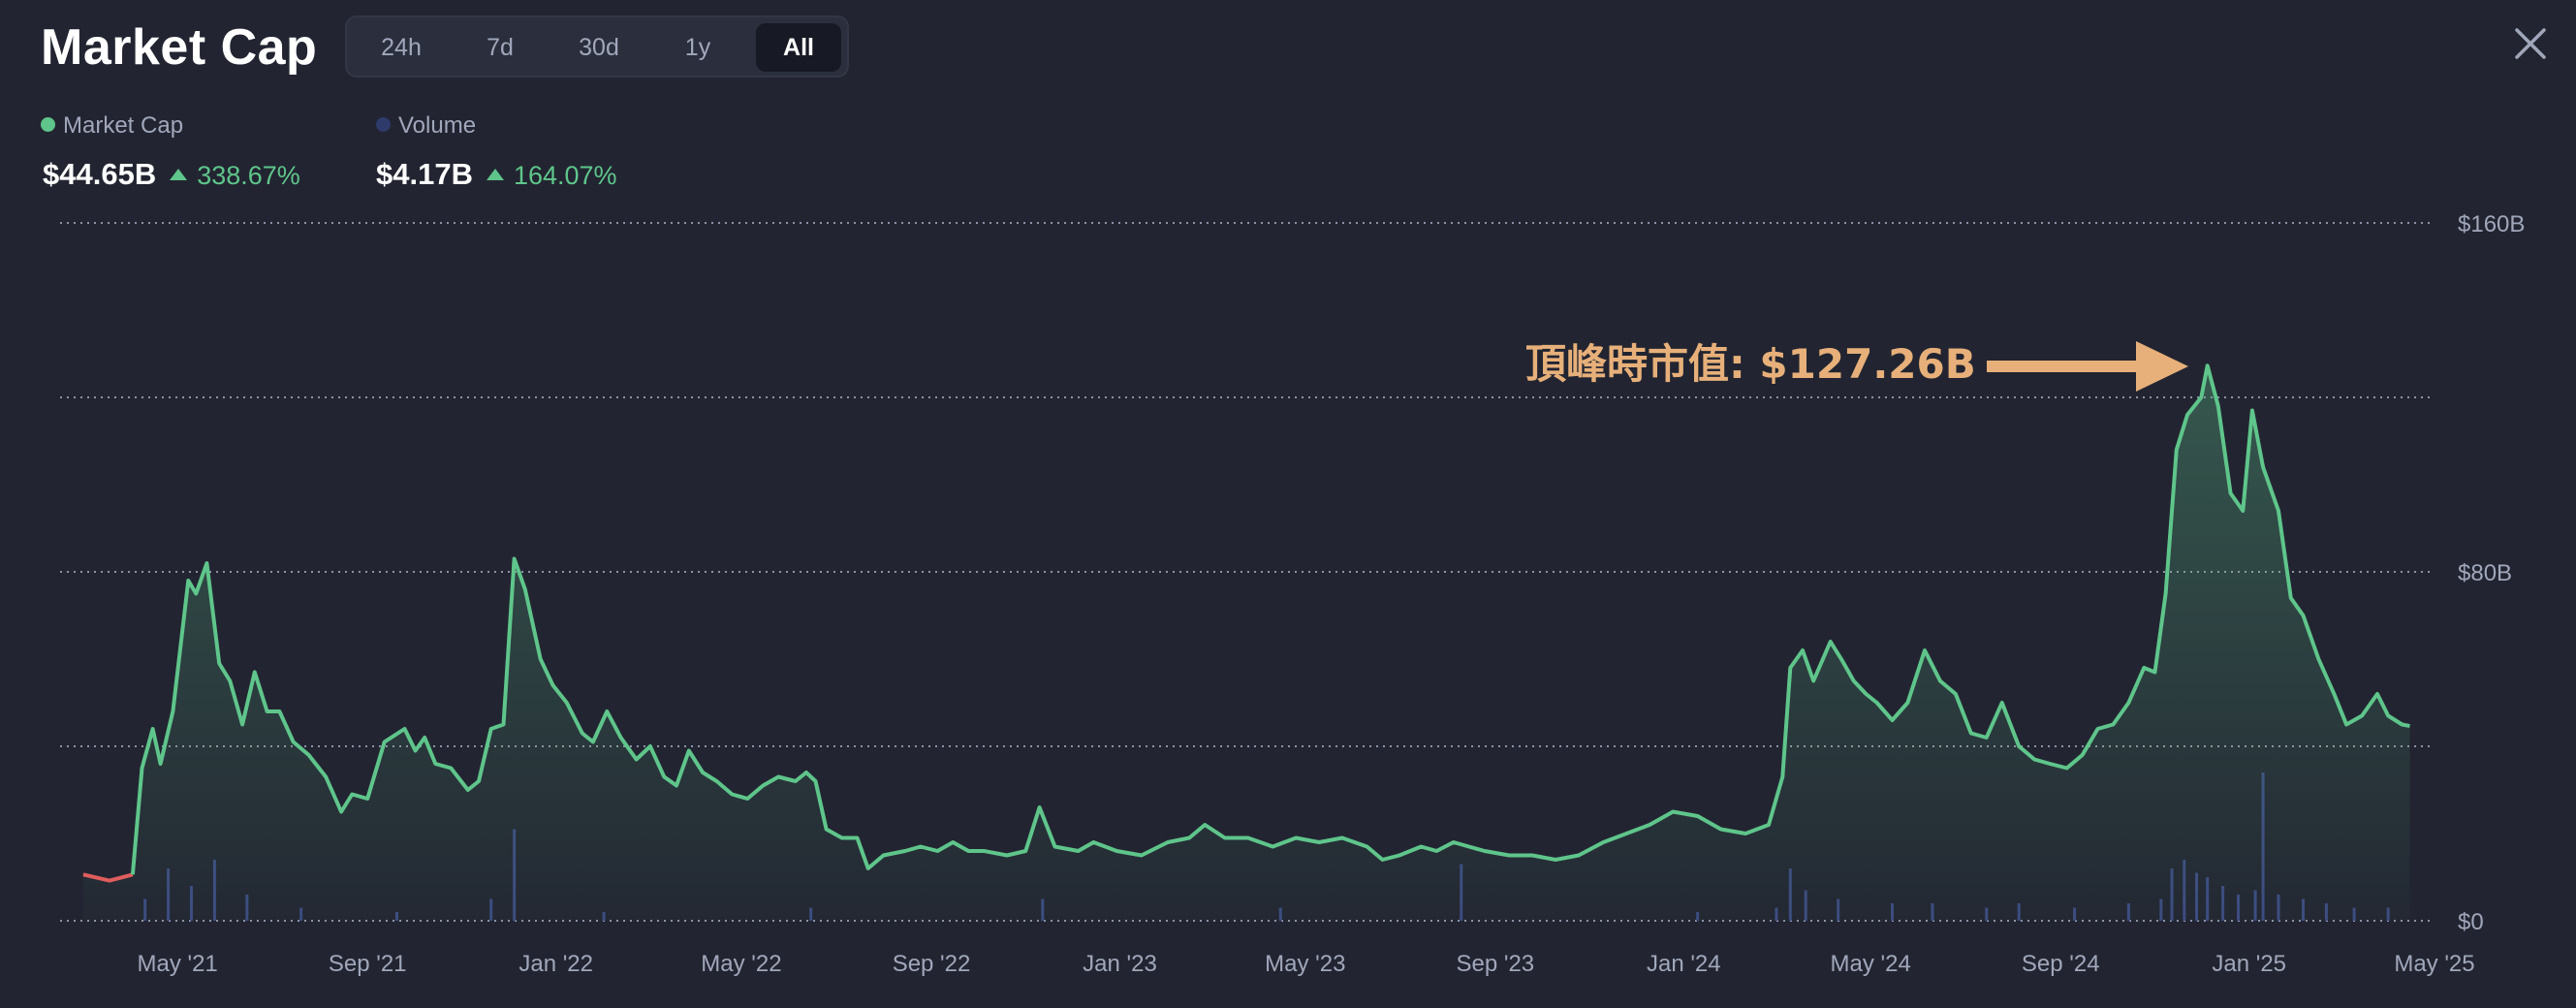 This screenshot has height=1008, width=2576. Describe the element at coordinates (1305, 964) in the screenshot. I see `x-tick-label: May '23` at that location.